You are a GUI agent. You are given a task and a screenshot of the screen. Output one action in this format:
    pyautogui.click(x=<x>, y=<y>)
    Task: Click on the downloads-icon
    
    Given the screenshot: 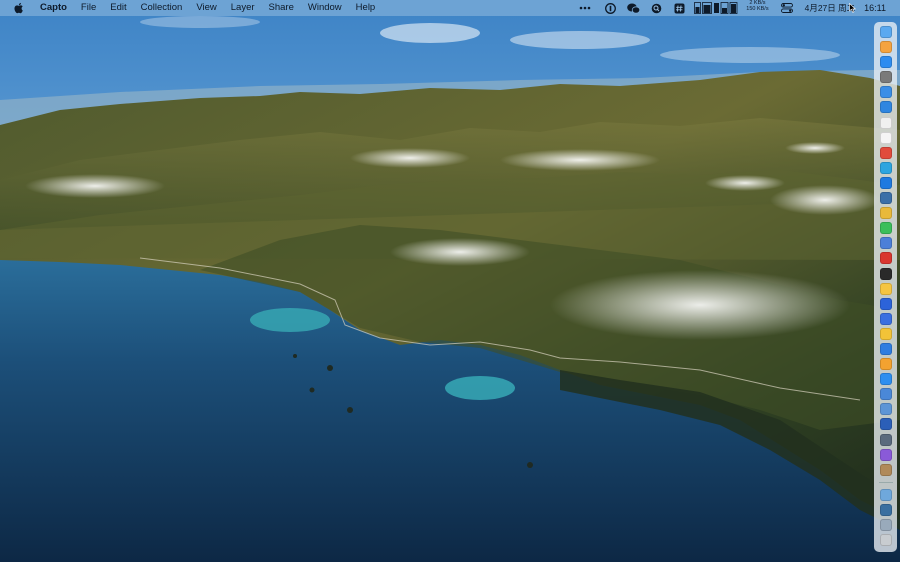 What is the action you would take?
    pyautogui.click(x=885, y=525)
    